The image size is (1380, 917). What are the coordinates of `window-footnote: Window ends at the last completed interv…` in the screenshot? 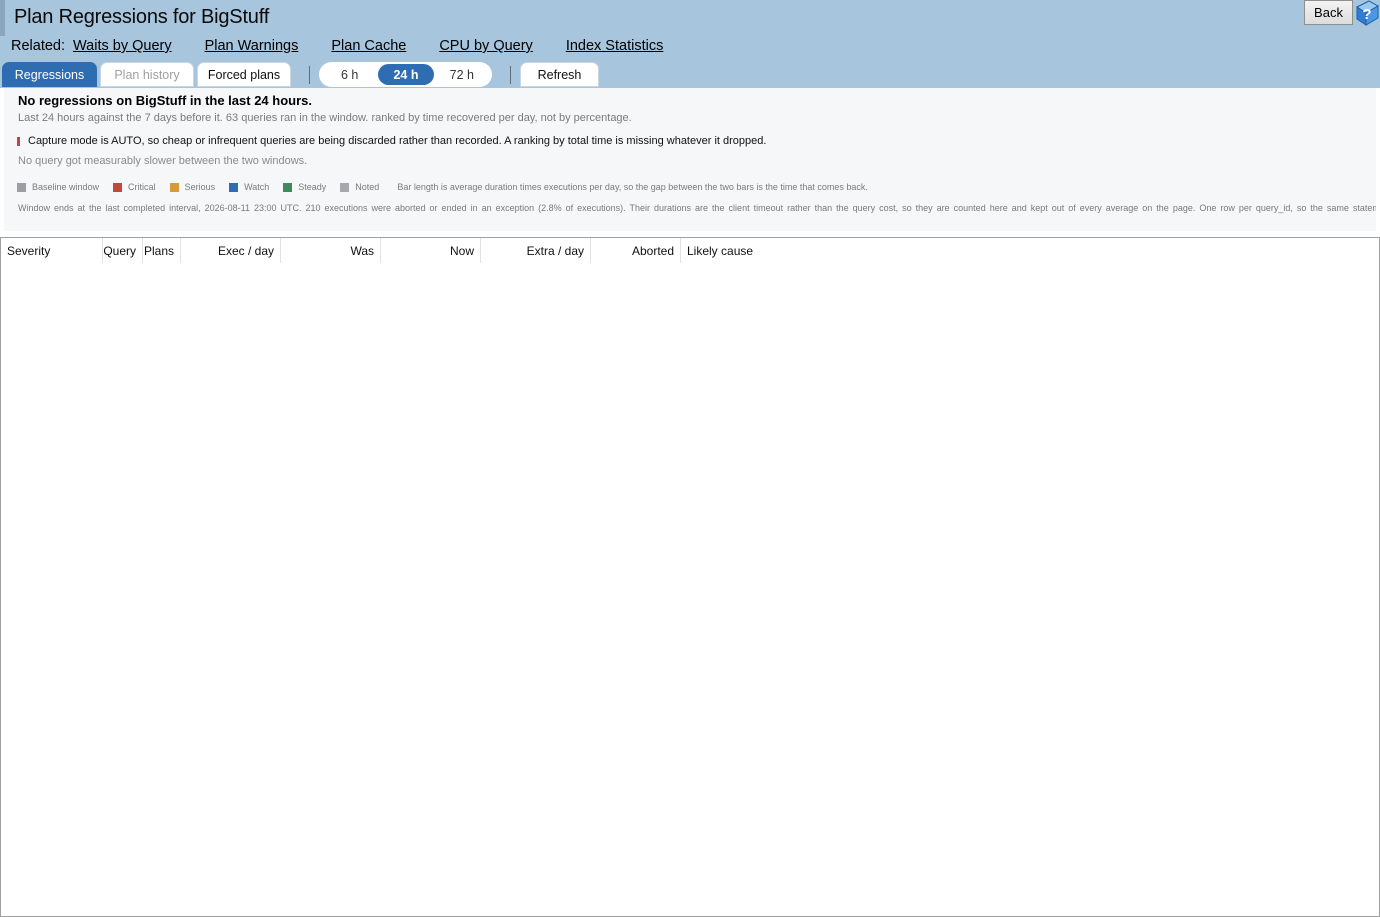 It's located at (697, 208).